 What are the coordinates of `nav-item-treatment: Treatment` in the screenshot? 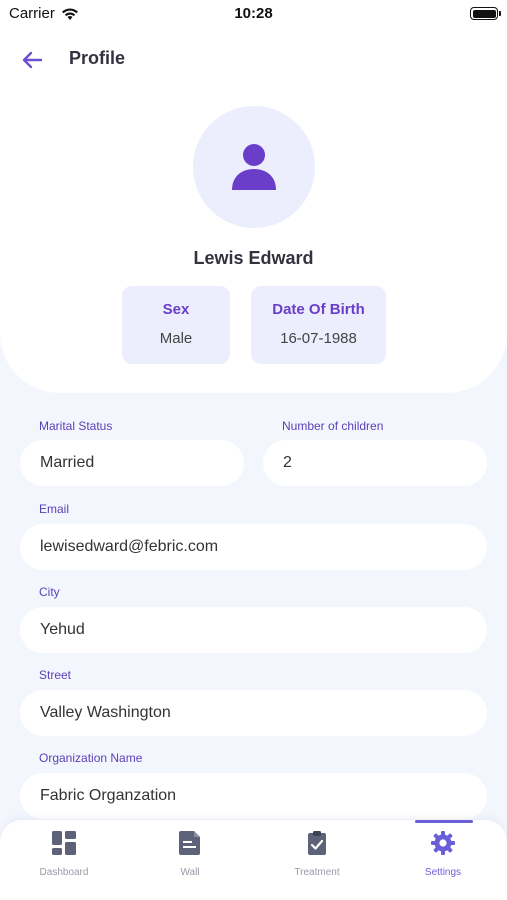 It's located at (317, 860).